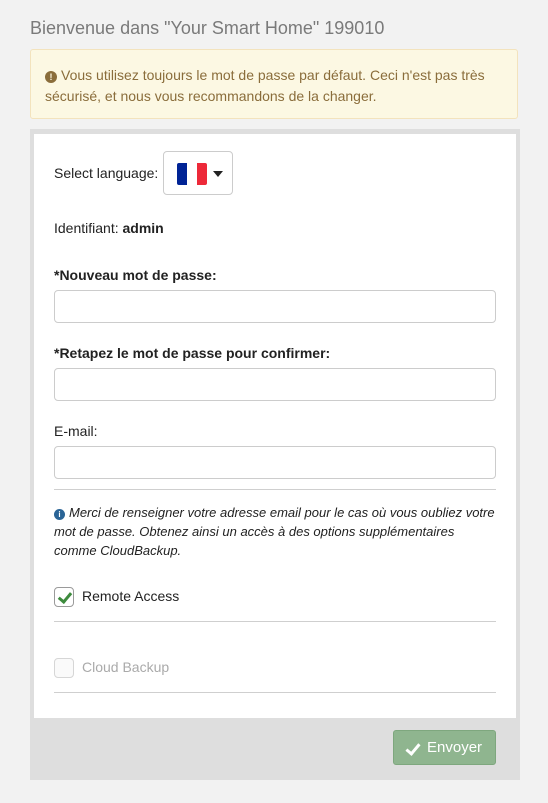  I want to click on caret-down-icon, so click(218, 174).